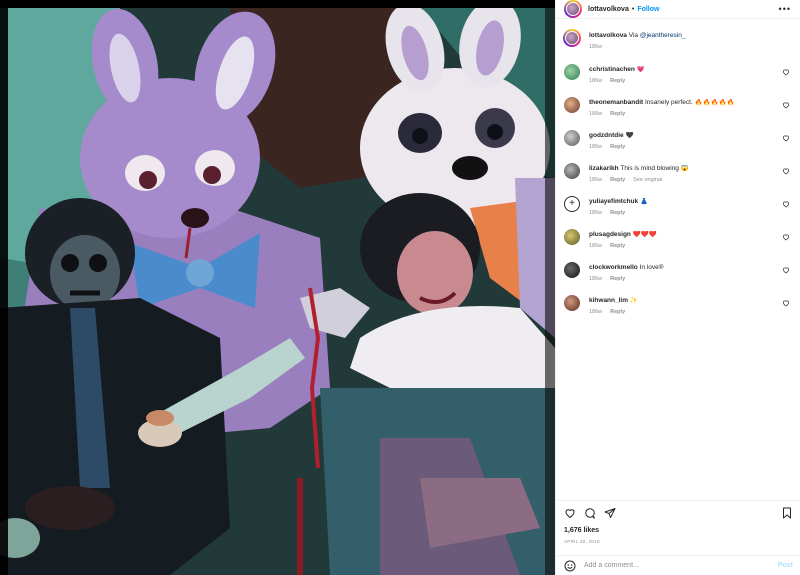  Describe the element at coordinates (684, 202) in the screenshot. I see `comment-text: yuliayefimtchuk 👗` at that location.